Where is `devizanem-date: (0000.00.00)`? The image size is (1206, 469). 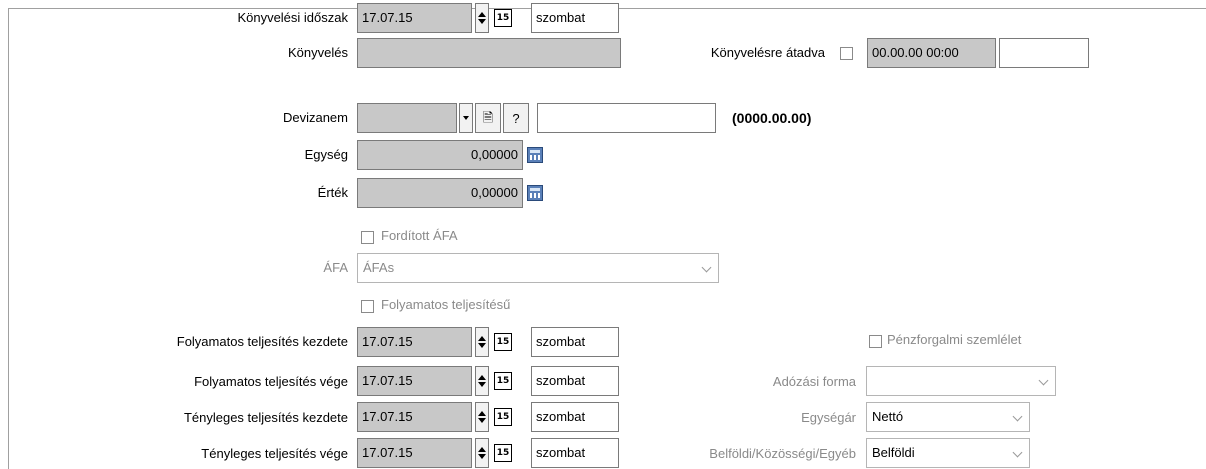 devizanem-date: (0000.00.00) is located at coordinates (772, 118).